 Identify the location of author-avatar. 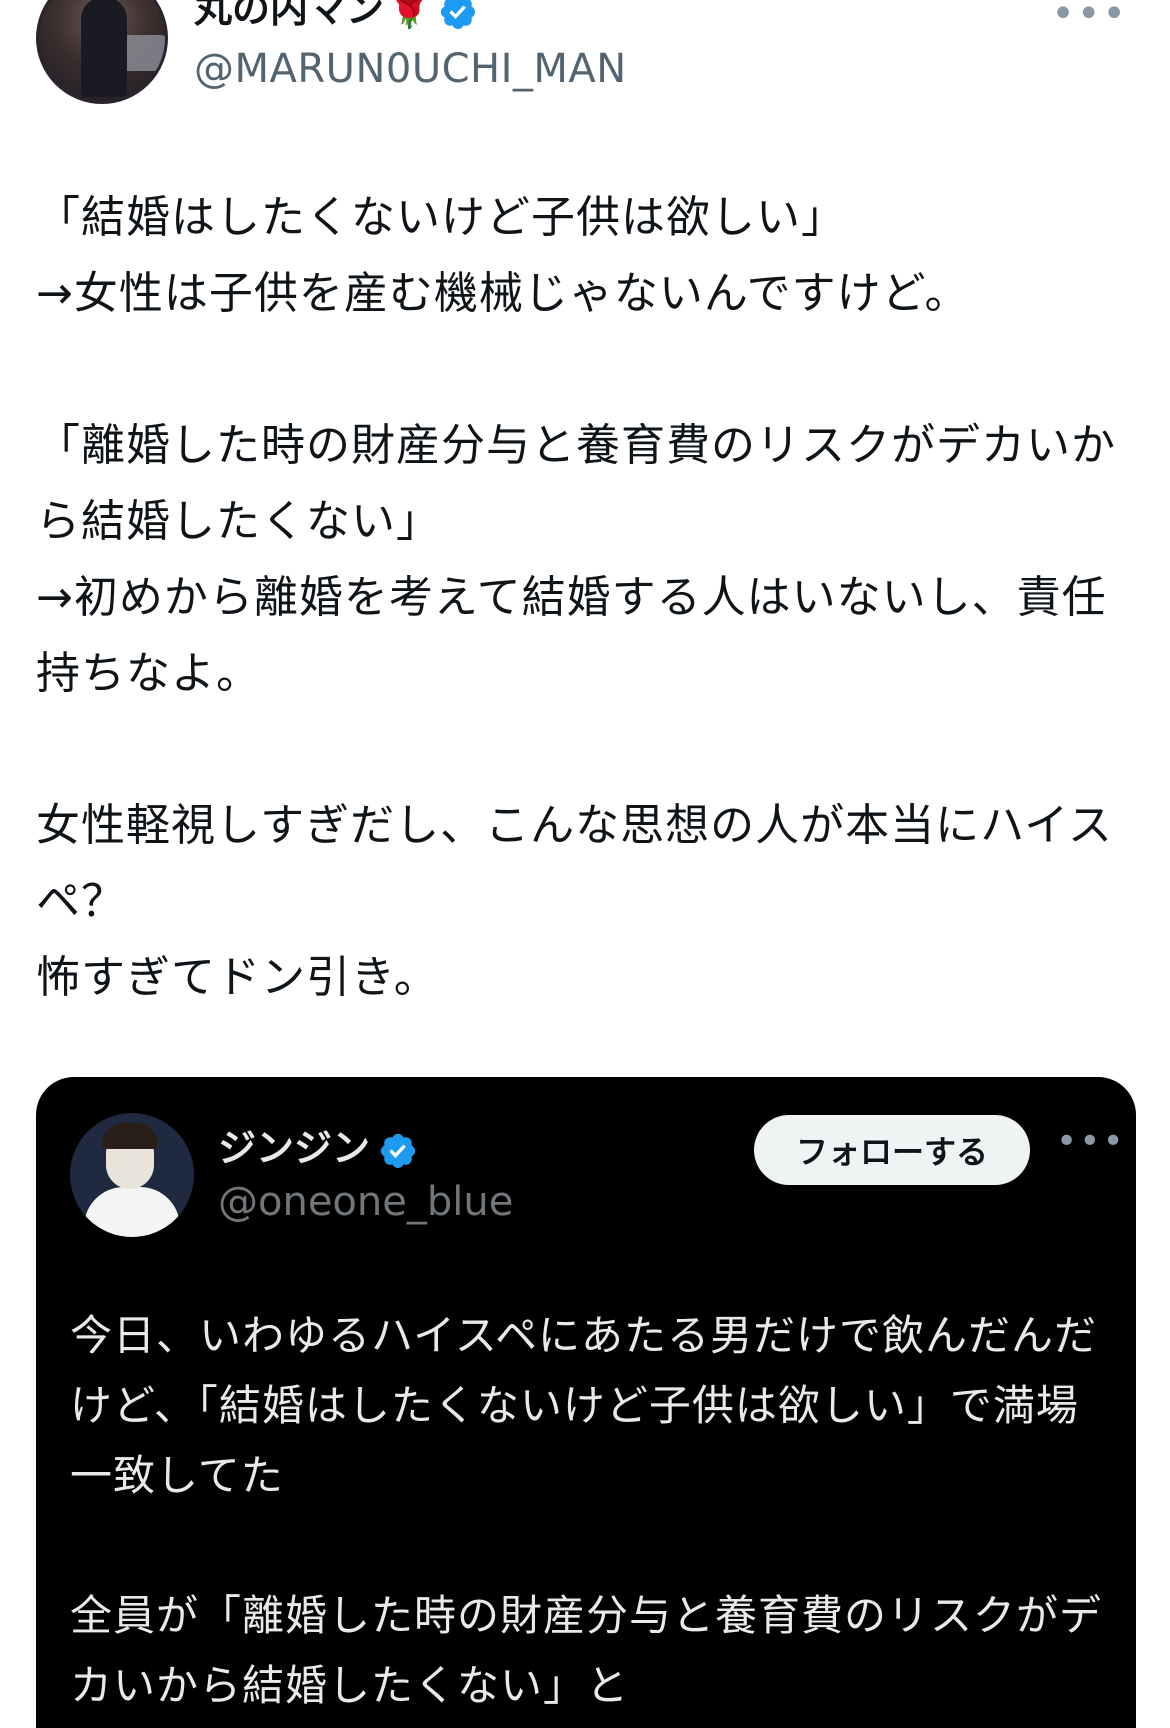
(102, 52).